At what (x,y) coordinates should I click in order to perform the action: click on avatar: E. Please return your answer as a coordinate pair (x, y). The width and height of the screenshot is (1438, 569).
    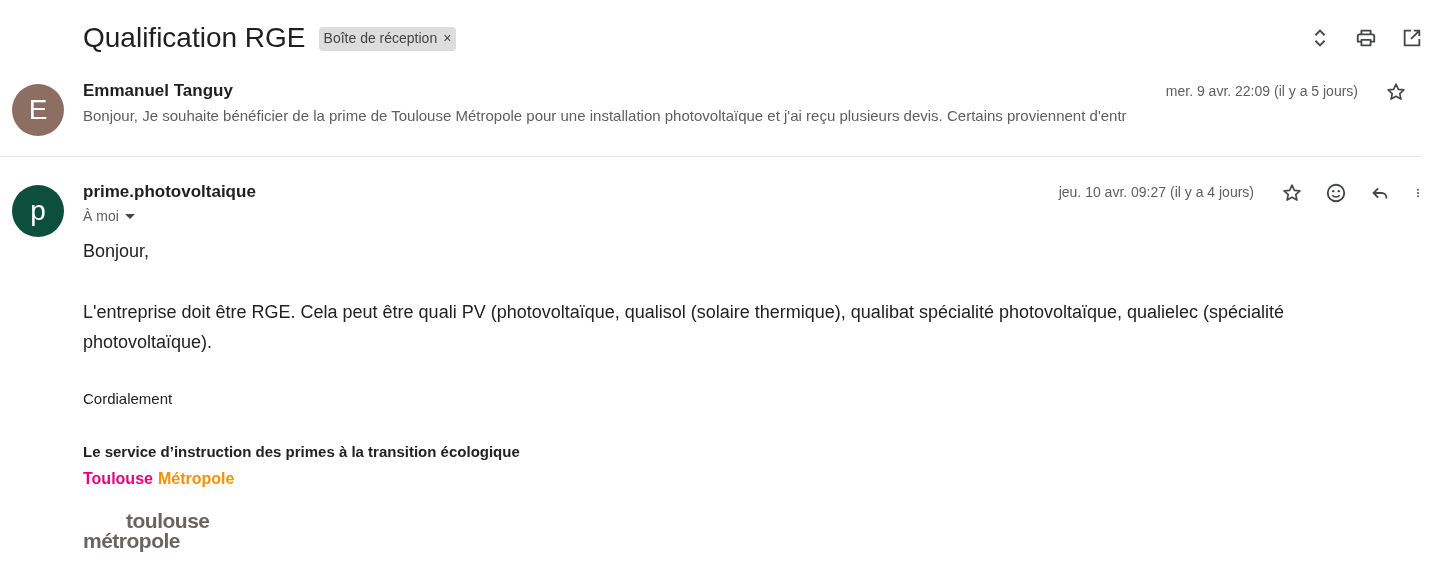
    Looking at the image, I should click on (38, 110).